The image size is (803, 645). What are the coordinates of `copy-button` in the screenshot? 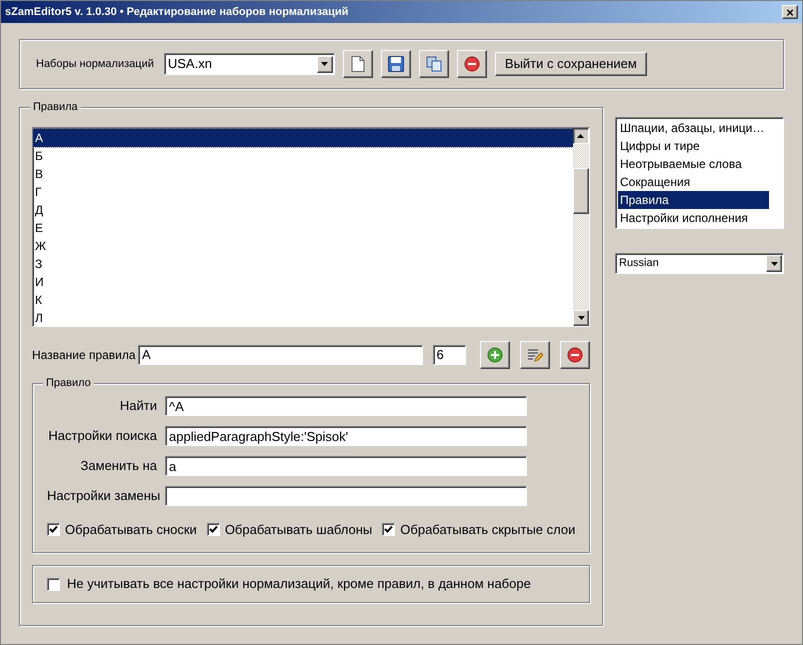 It's located at (433, 64).